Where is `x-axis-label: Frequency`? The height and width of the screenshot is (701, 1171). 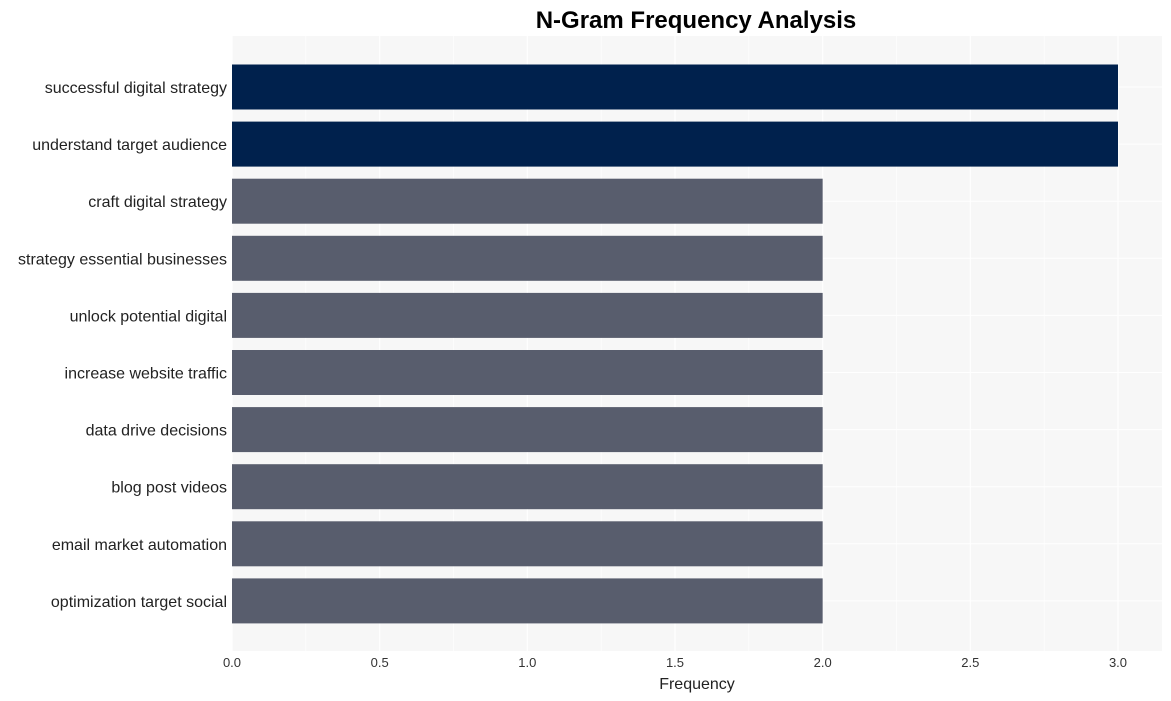
x-axis-label: Frequency is located at coordinates (697, 684).